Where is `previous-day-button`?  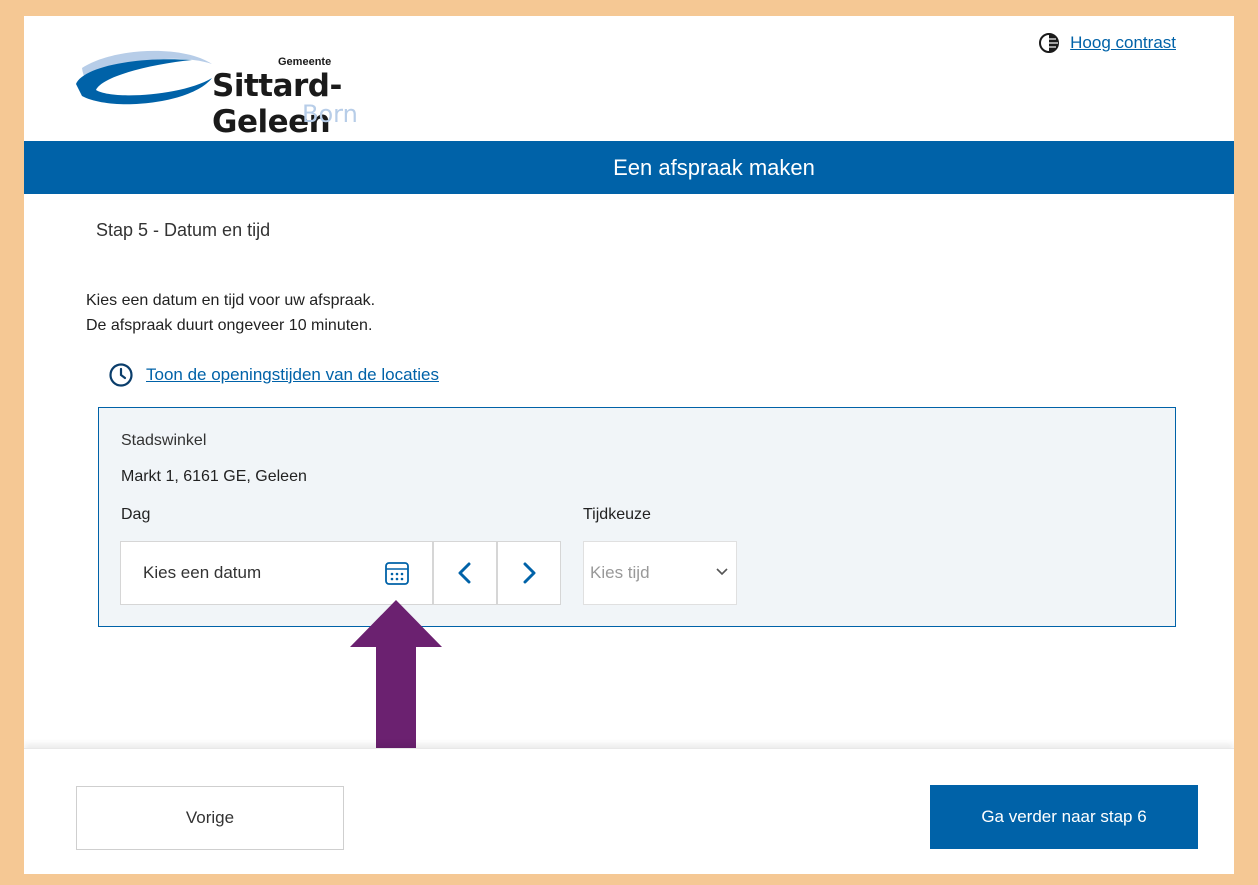
previous-day-button is located at coordinates (465, 573).